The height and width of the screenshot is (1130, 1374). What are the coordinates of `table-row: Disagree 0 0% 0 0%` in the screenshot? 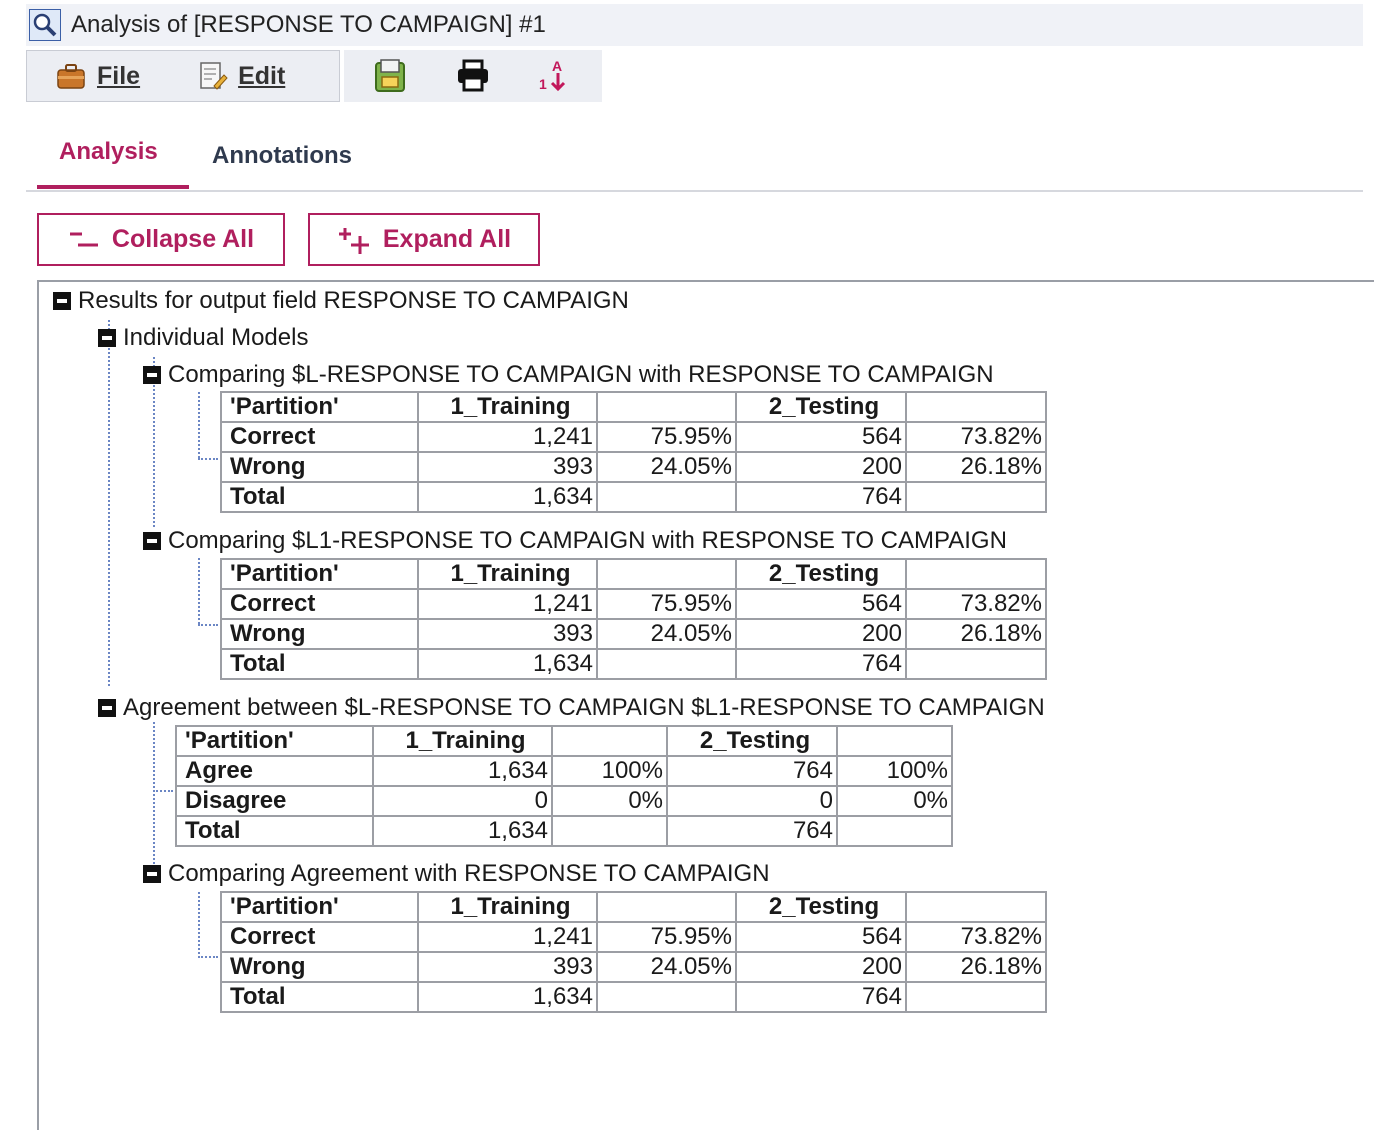 It's located at (564, 801).